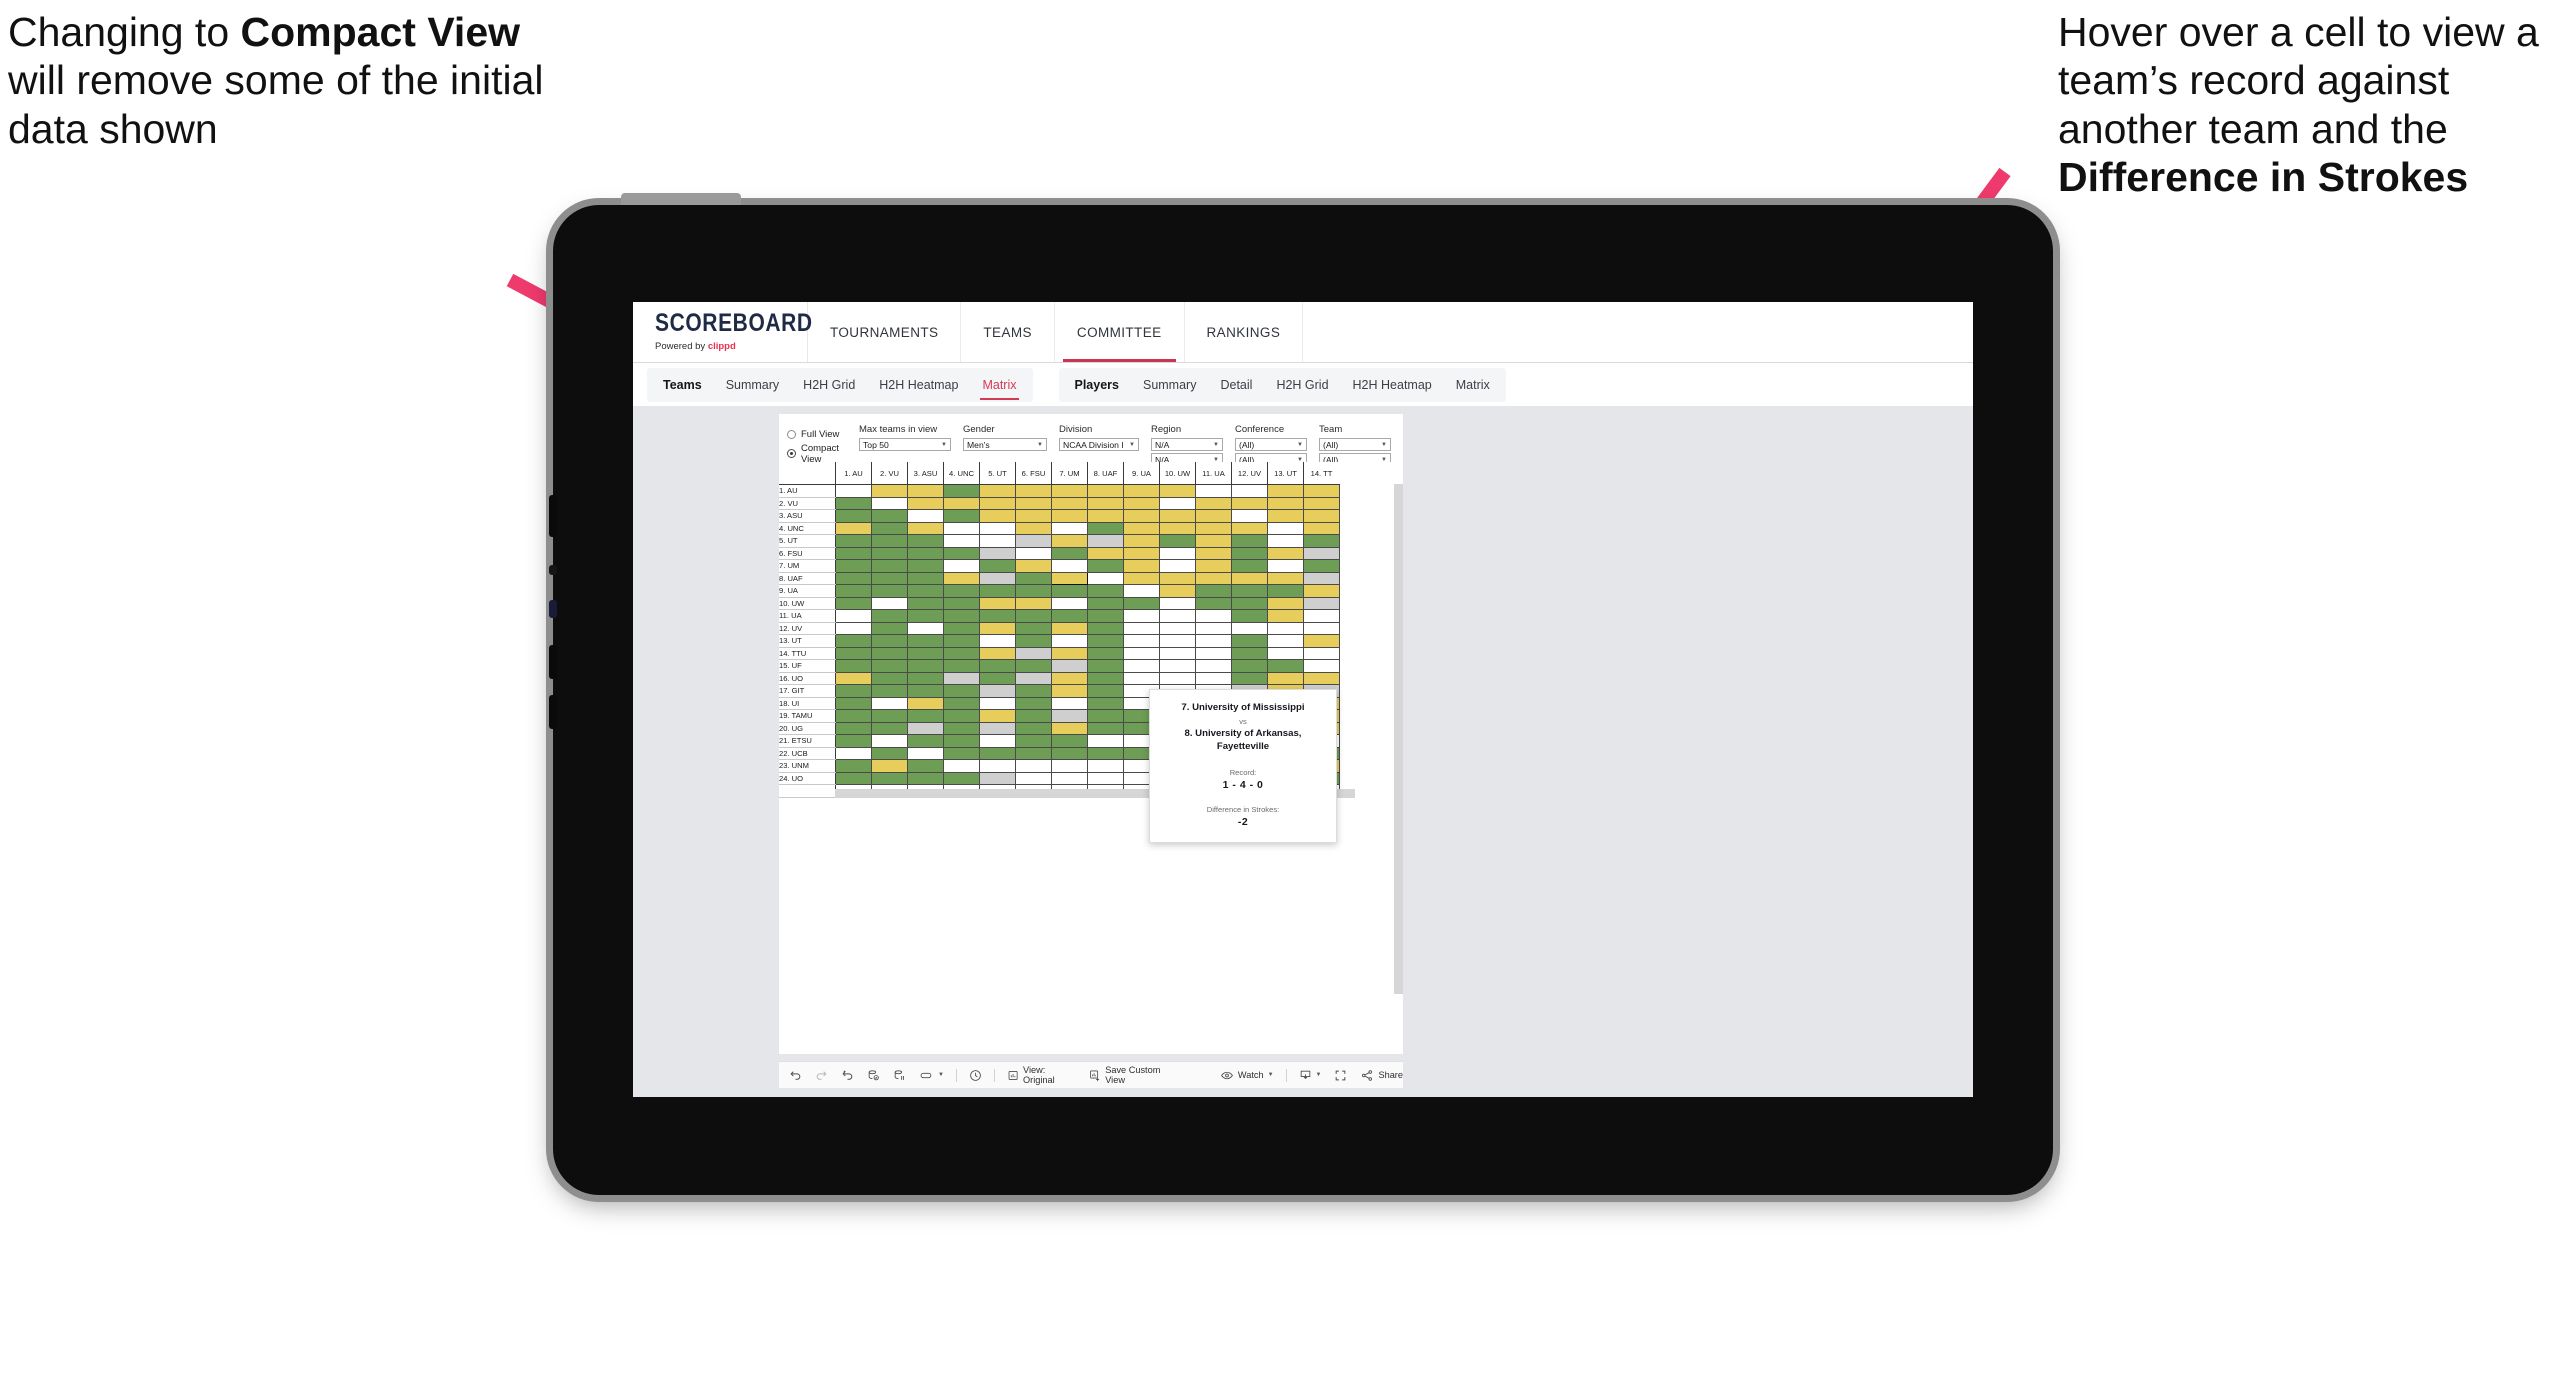 The height and width of the screenshot is (1380, 2565). What do you see at coordinates (1247, 1075) in the screenshot?
I see `watch-button: Watch ▼` at bounding box center [1247, 1075].